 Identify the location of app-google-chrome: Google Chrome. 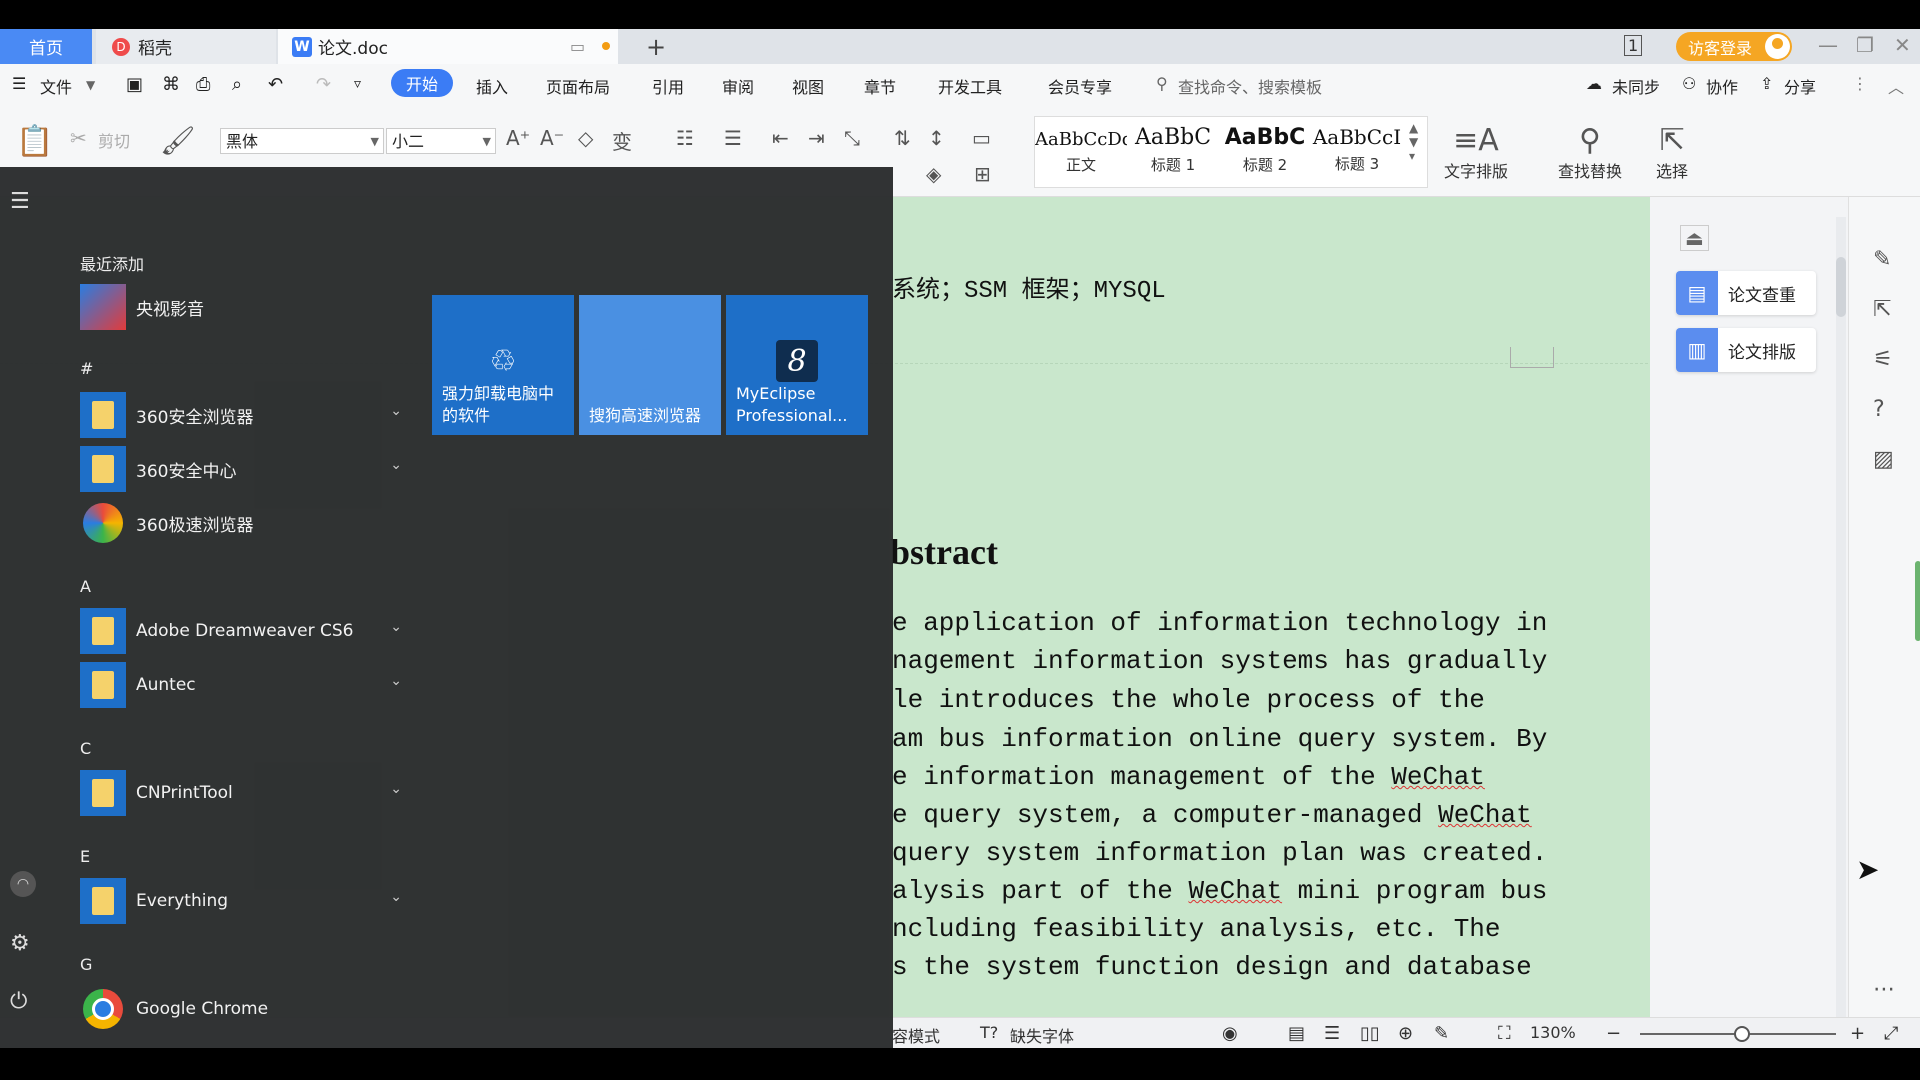
(241, 1009).